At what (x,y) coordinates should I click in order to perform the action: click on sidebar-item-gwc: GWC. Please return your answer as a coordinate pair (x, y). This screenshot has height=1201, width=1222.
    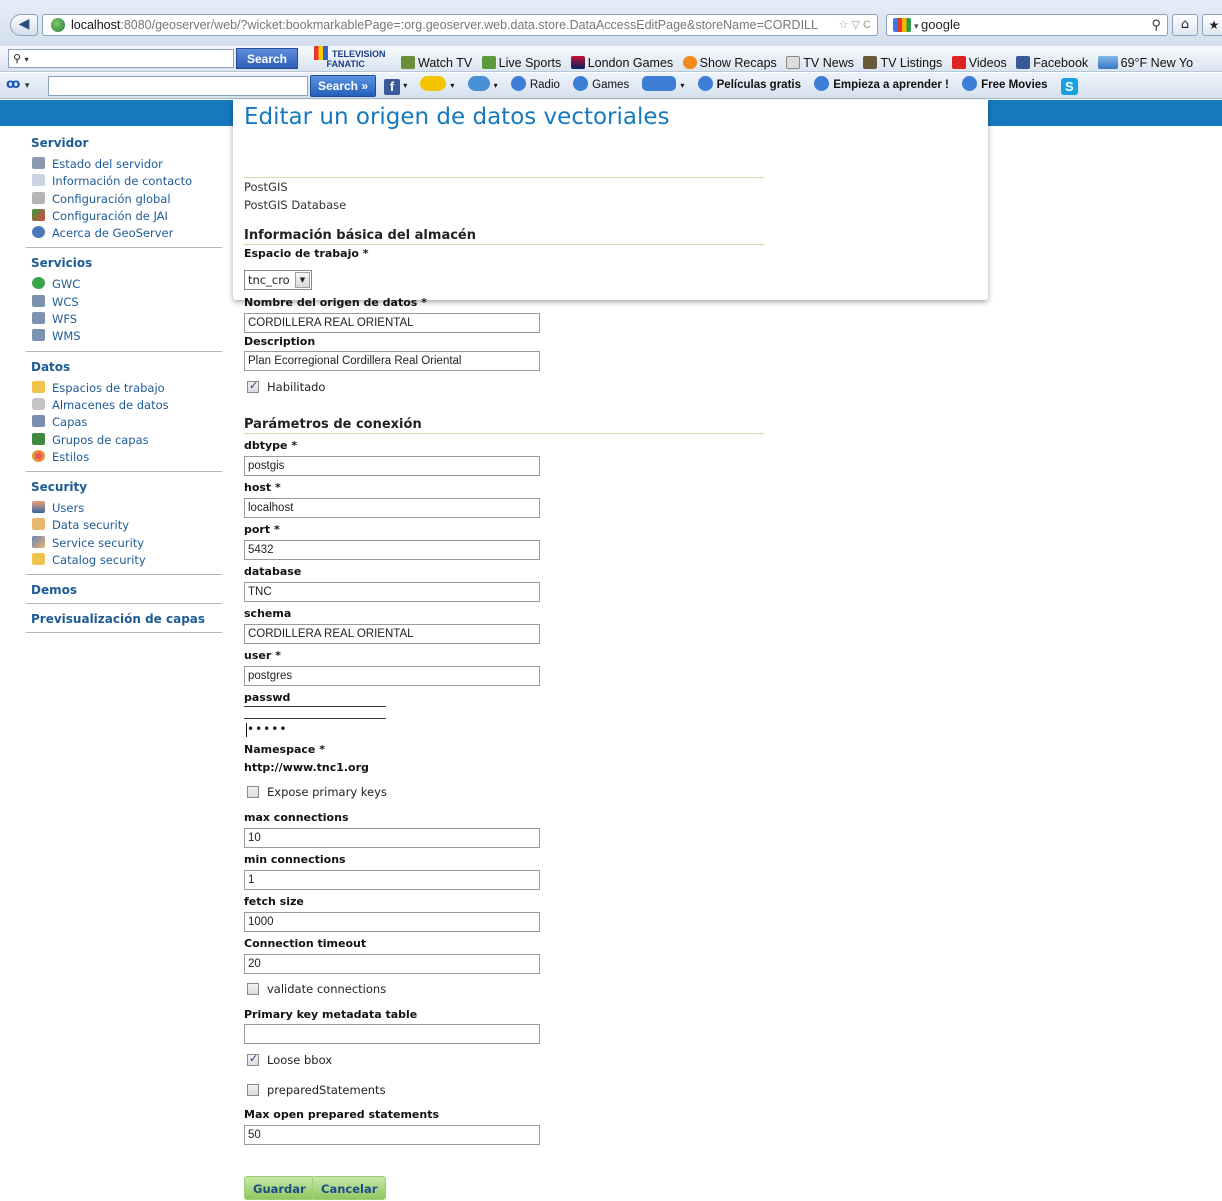
    Looking at the image, I should click on (124, 284).